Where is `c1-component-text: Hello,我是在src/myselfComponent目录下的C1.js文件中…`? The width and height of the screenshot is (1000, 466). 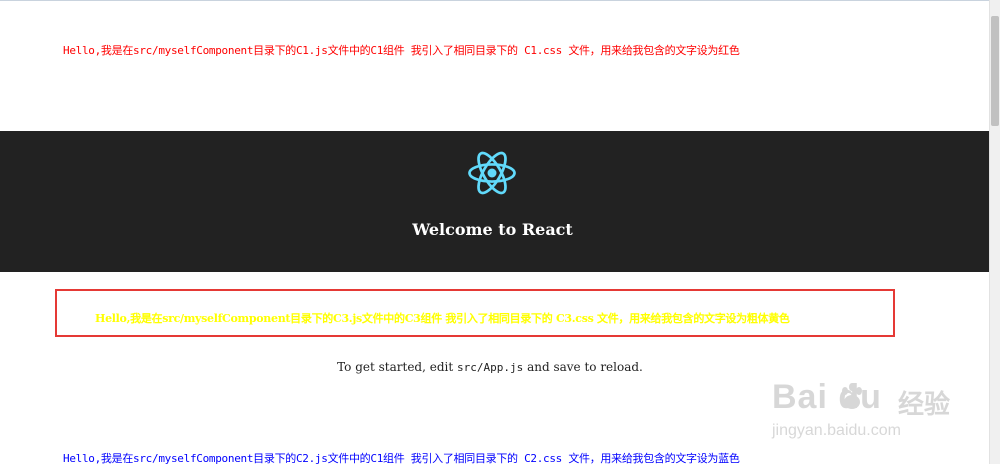
c1-component-text: Hello,我是在src/myselfComponent目录下的C1.js文件中… is located at coordinates (401, 50).